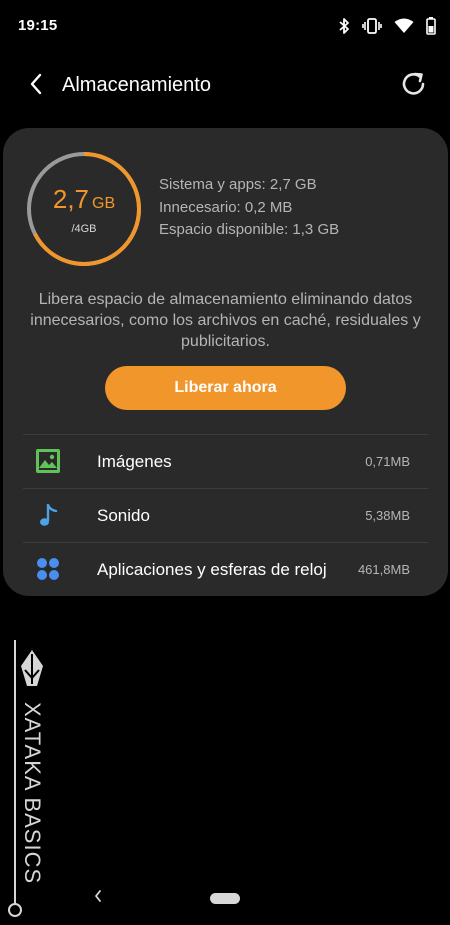 This screenshot has width=450, height=925. Describe the element at coordinates (15, 910) in the screenshot. I see `watermark-dot` at that location.